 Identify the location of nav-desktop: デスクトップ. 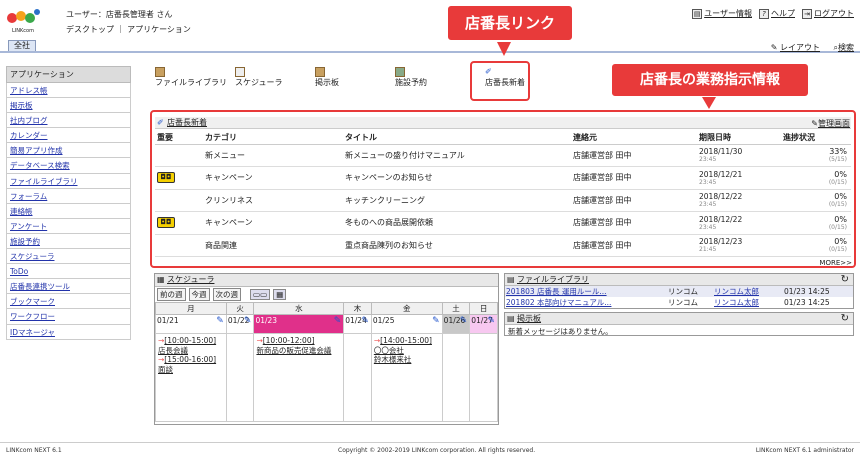
(90, 29).